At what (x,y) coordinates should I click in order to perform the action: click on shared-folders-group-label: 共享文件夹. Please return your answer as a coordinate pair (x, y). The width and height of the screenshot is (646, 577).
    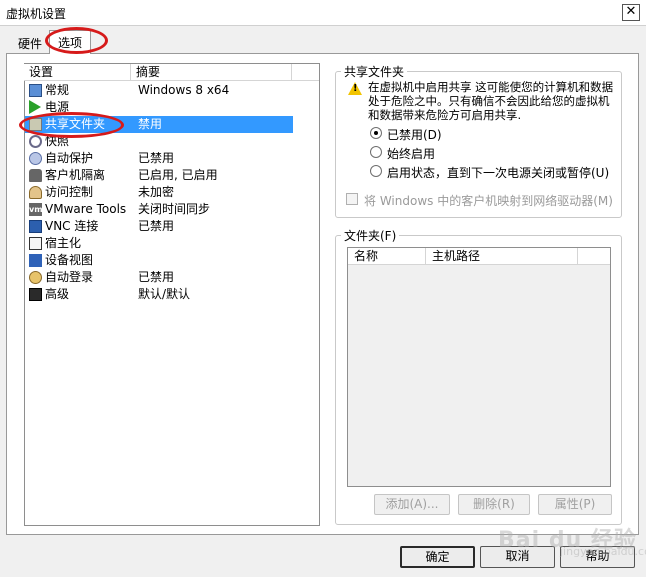
    Looking at the image, I should click on (374, 71).